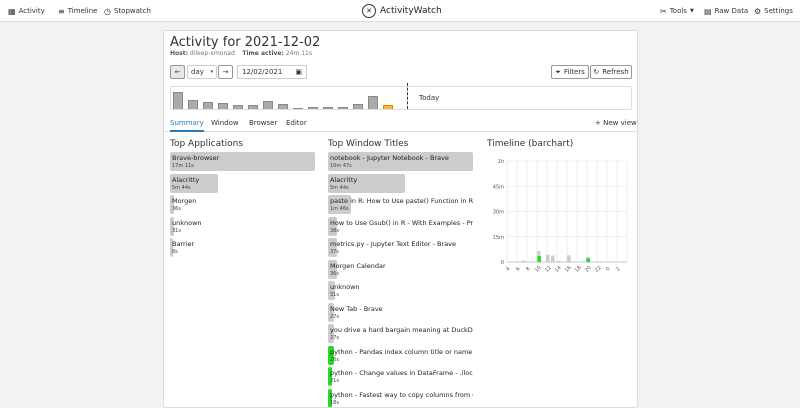  What do you see at coordinates (242, 204) in the screenshot?
I see `app-row: Morgen 36s` at bounding box center [242, 204].